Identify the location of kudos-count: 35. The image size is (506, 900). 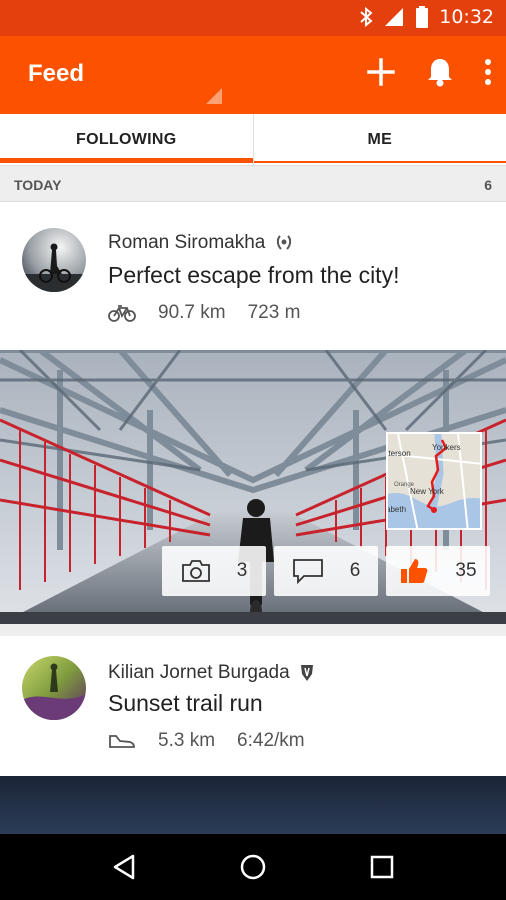
(466, 570).